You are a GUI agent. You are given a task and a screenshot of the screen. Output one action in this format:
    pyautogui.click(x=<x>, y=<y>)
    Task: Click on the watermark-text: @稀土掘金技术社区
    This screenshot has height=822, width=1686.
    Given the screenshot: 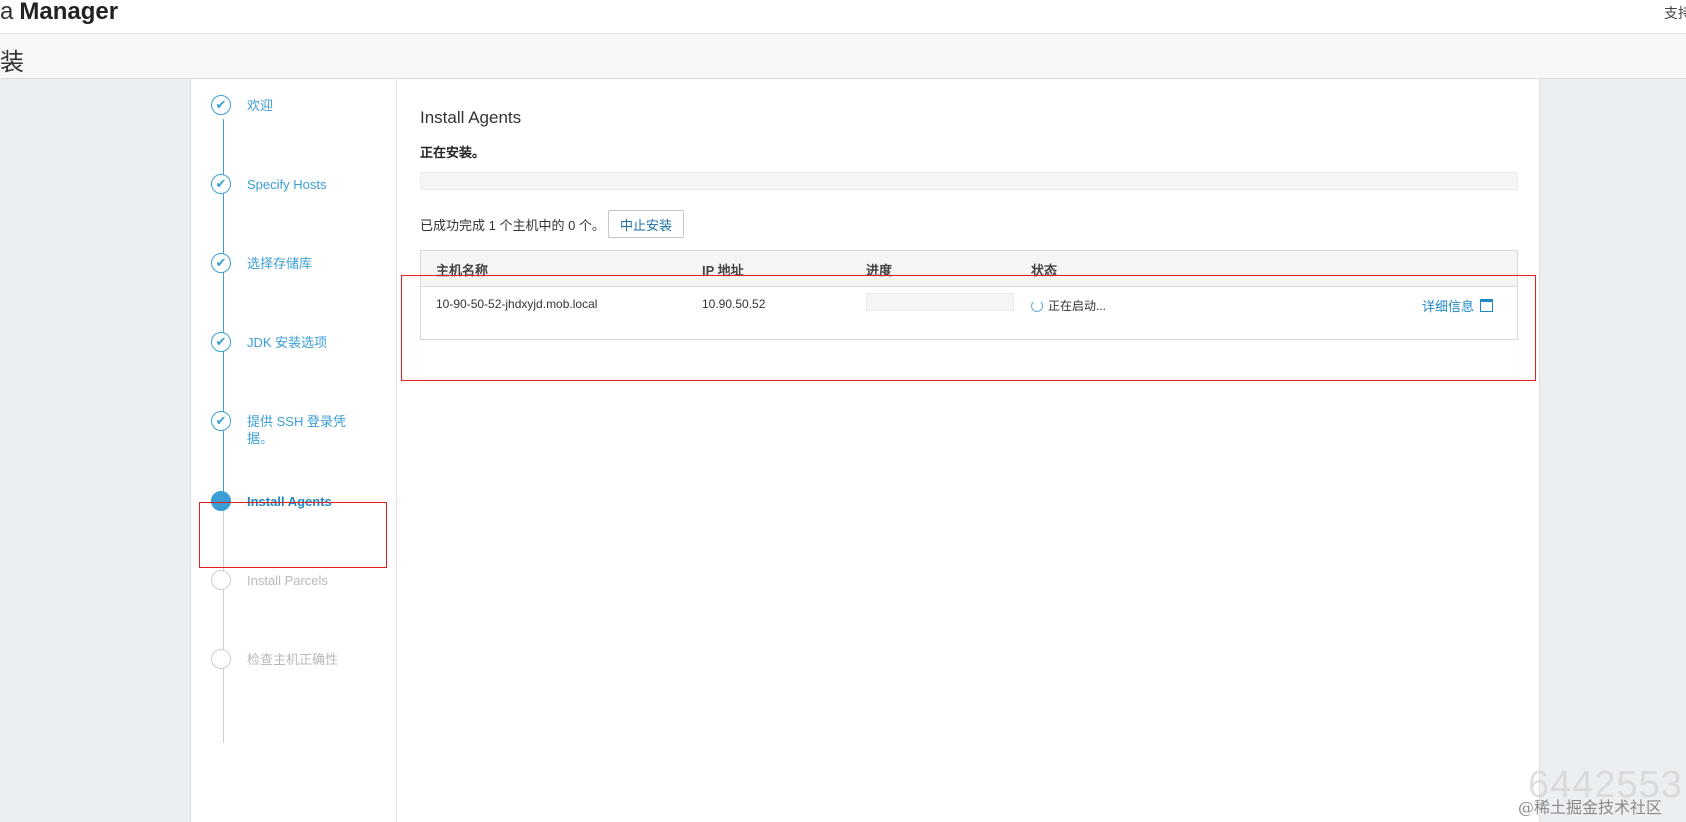 What is the action you would take?
    pyautogui.click(x=1590, y=807)
    